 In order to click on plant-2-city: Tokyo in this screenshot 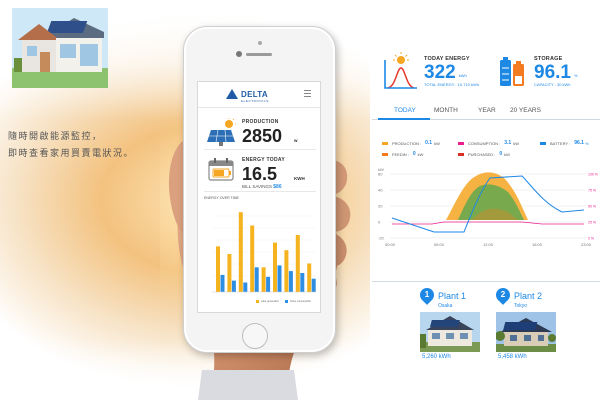, I will do `click(521, 306)`.